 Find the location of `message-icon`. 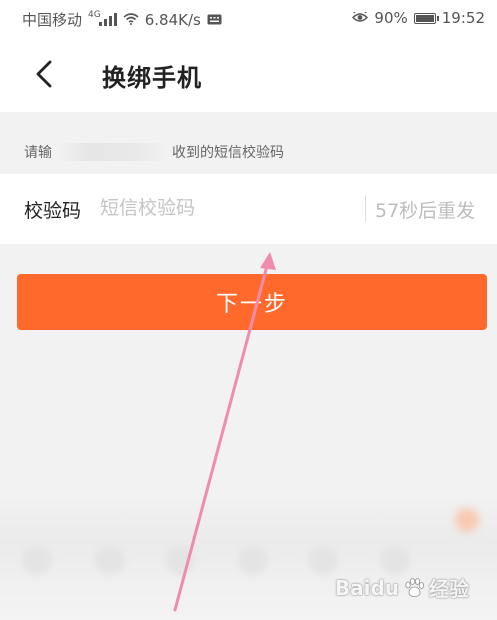

message-icon is located at coordinates (214, 20).